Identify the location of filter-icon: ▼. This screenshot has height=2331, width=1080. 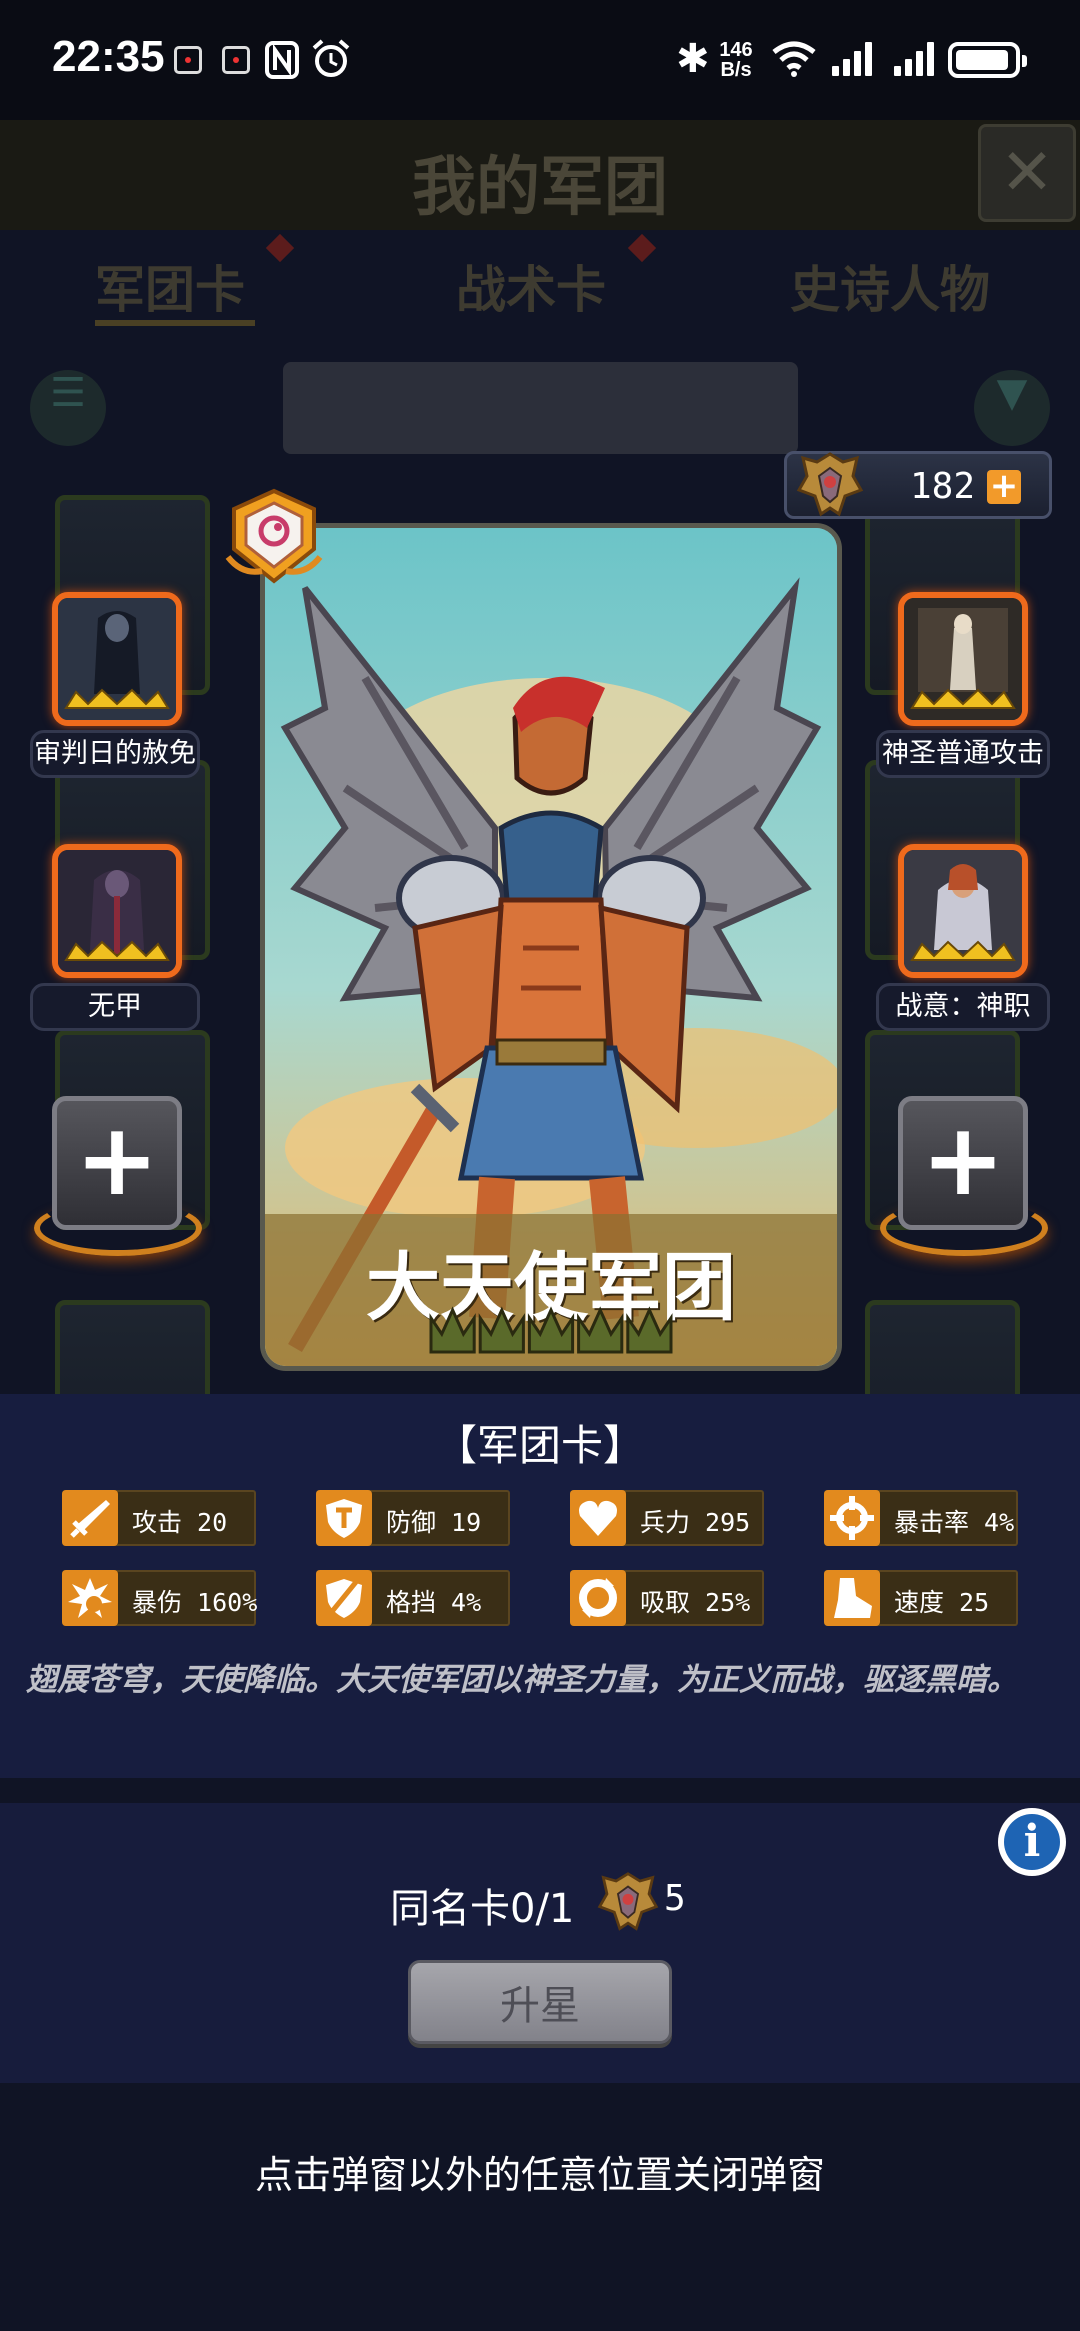
(1012, 408).